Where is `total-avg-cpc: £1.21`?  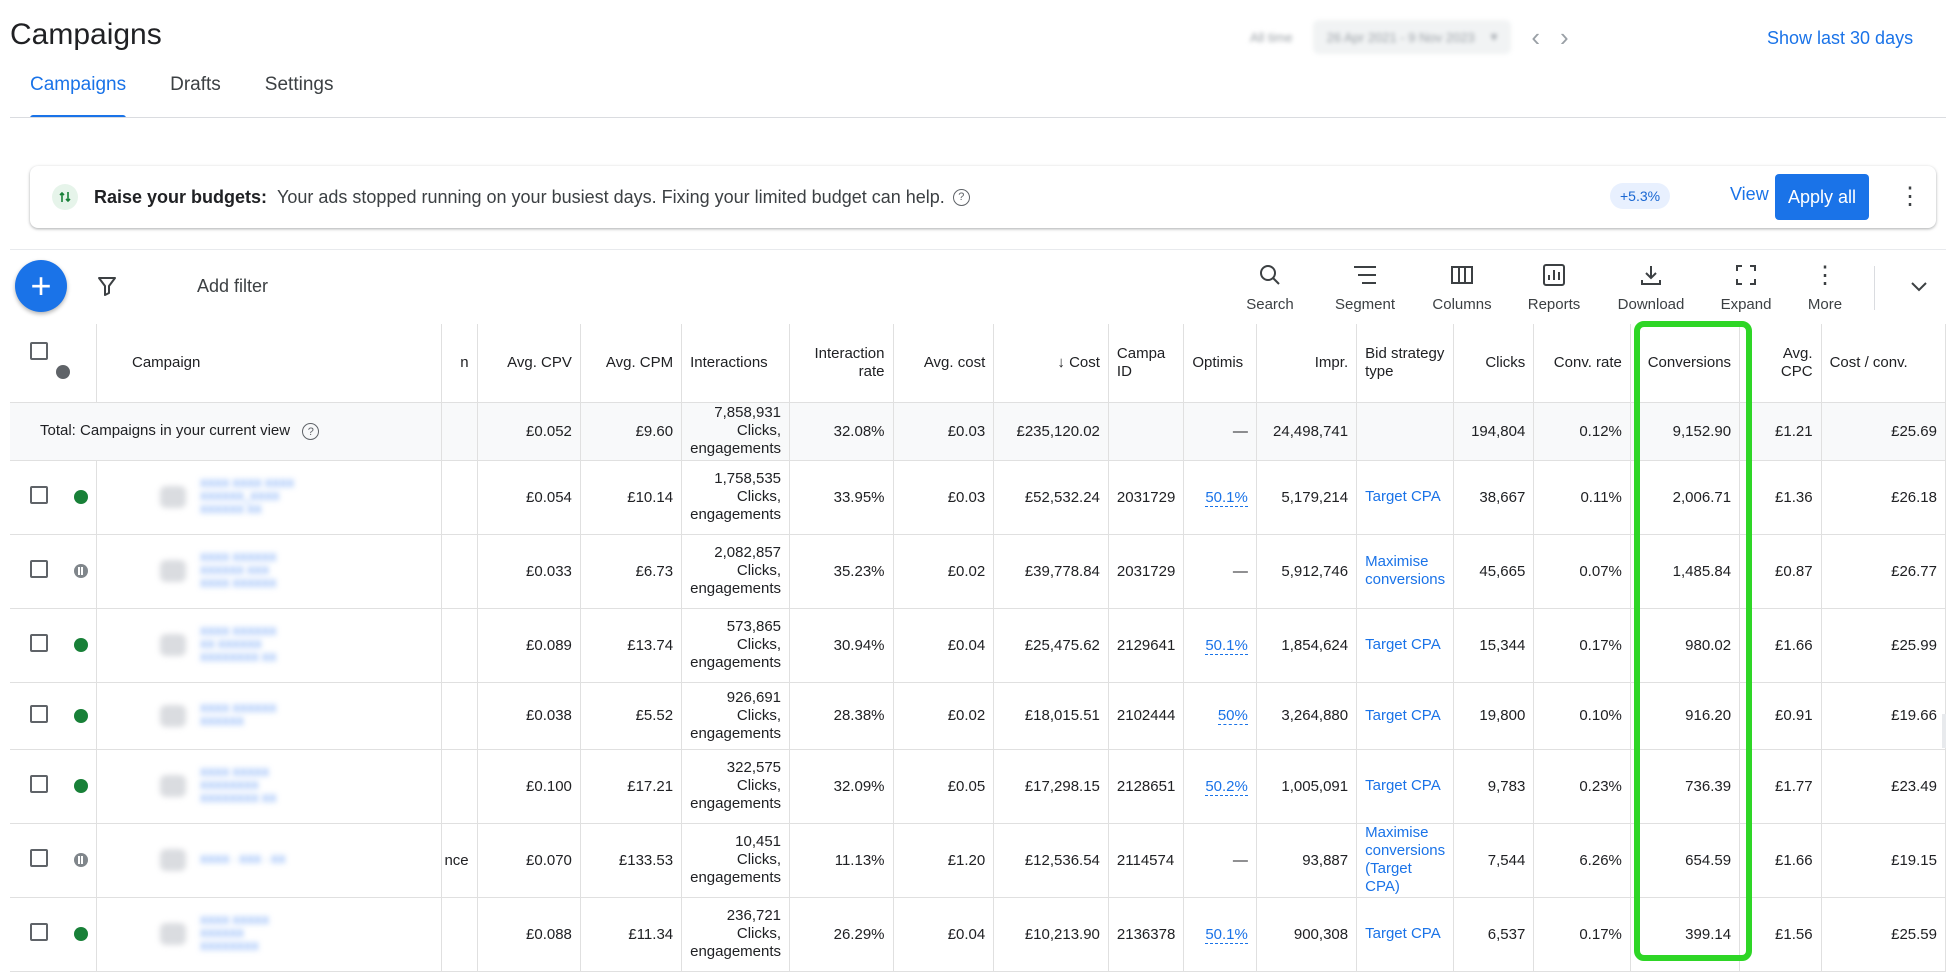 total-avg-cpc: £1.21 is located at coordinates (1780, 431).